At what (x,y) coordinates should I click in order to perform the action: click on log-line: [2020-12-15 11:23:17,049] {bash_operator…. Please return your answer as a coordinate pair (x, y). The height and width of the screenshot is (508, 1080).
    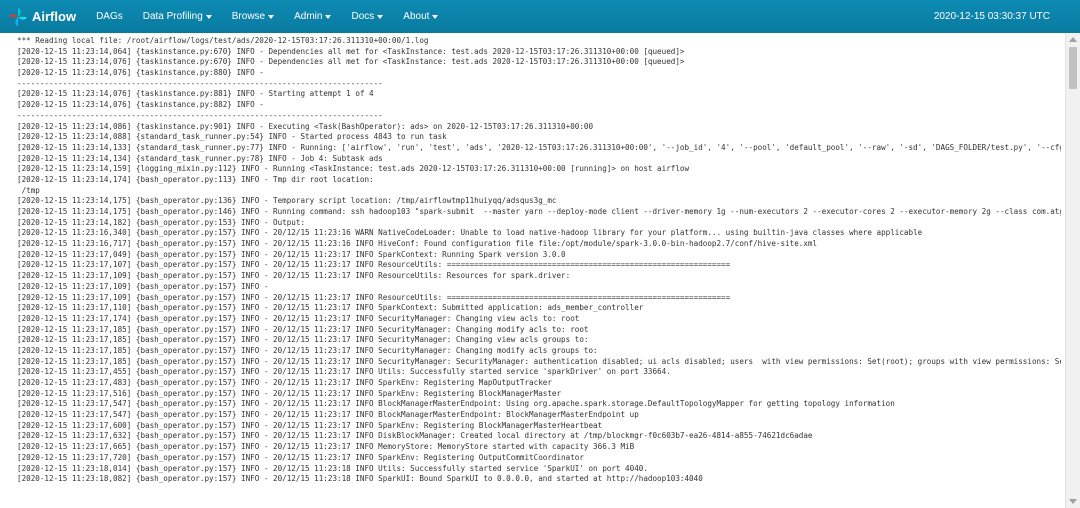
    Looking at the image, I should click on (291, 254).